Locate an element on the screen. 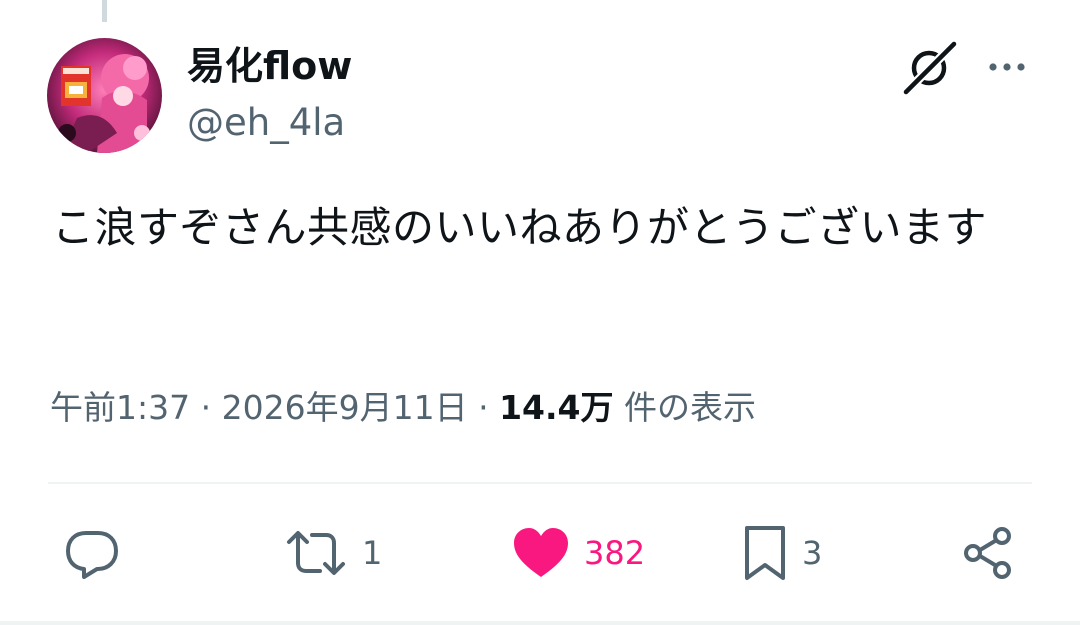 The width and height of the screenshot is (1080, 625). grok-icon is located at coordinates (929, 68).